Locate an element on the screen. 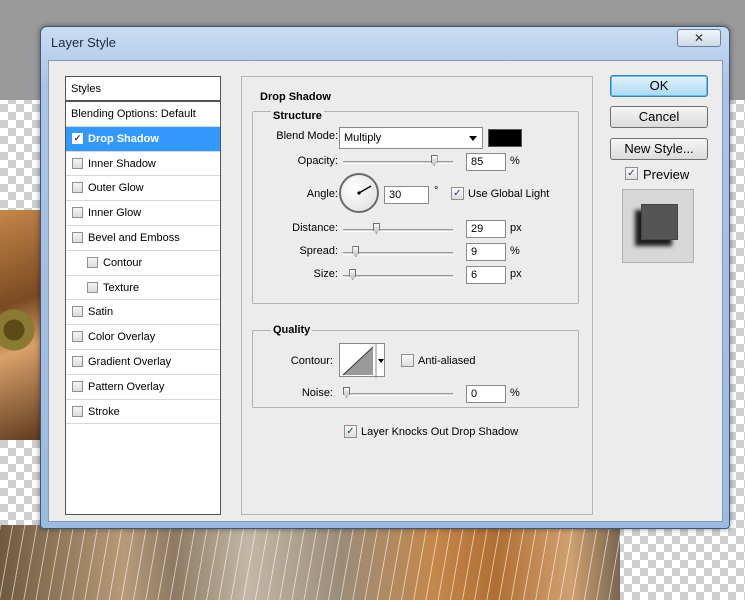  style-item: Blending Options: Default is located at coordinates (143, 114).